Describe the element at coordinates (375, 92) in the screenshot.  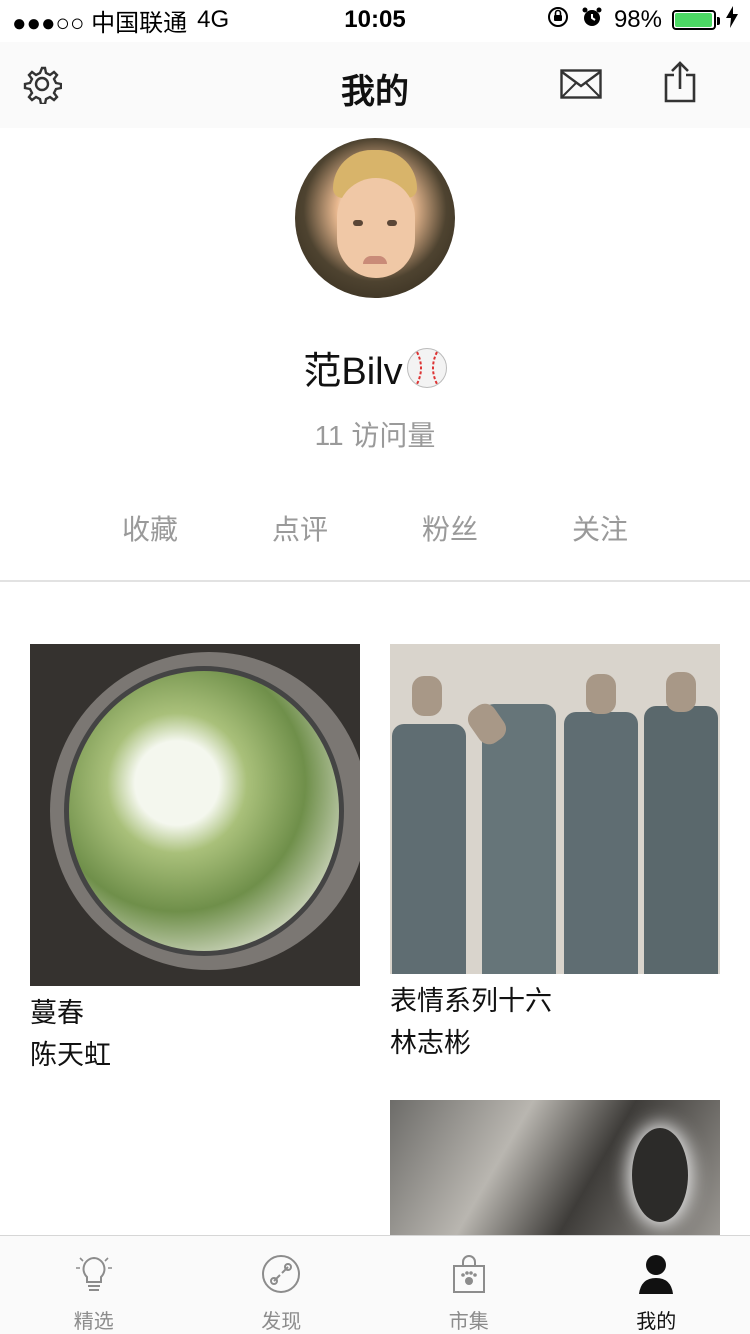
I see `page-title: 我的` at that location.